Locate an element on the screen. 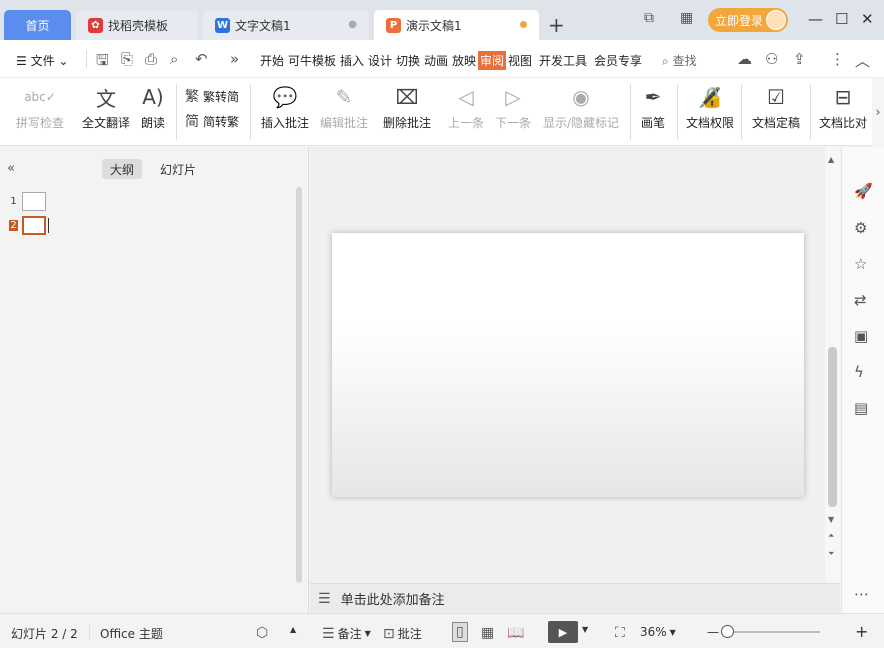  menu-member: 会员专享 is located at coordinates (618, 60).